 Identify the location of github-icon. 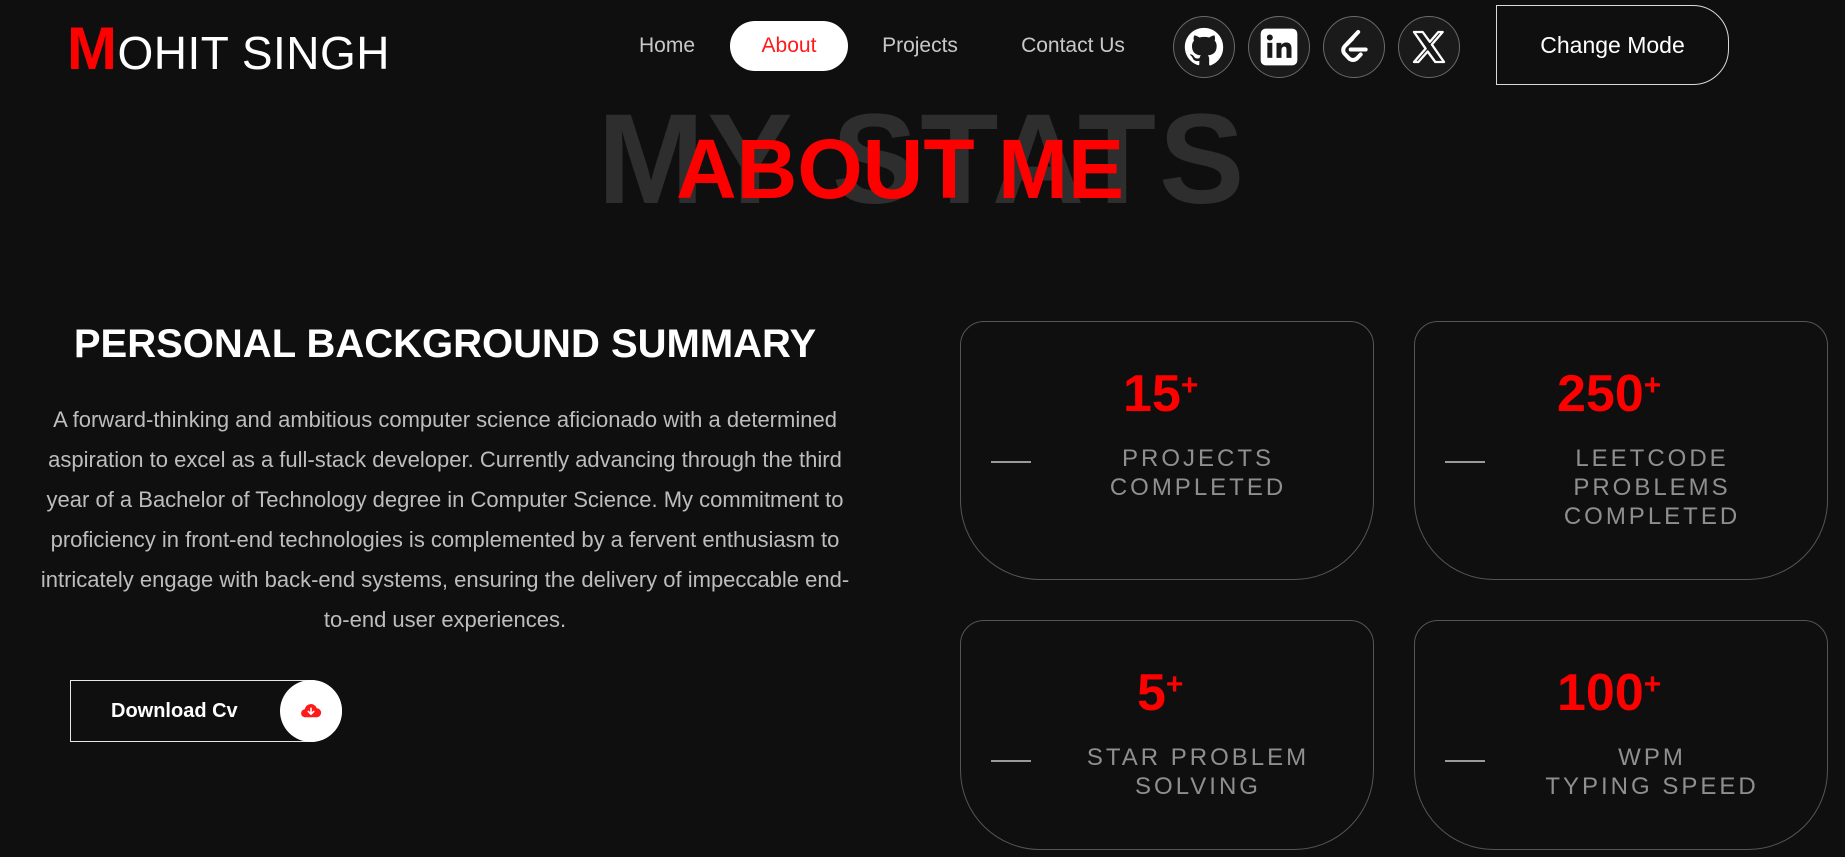
(1204, 46).